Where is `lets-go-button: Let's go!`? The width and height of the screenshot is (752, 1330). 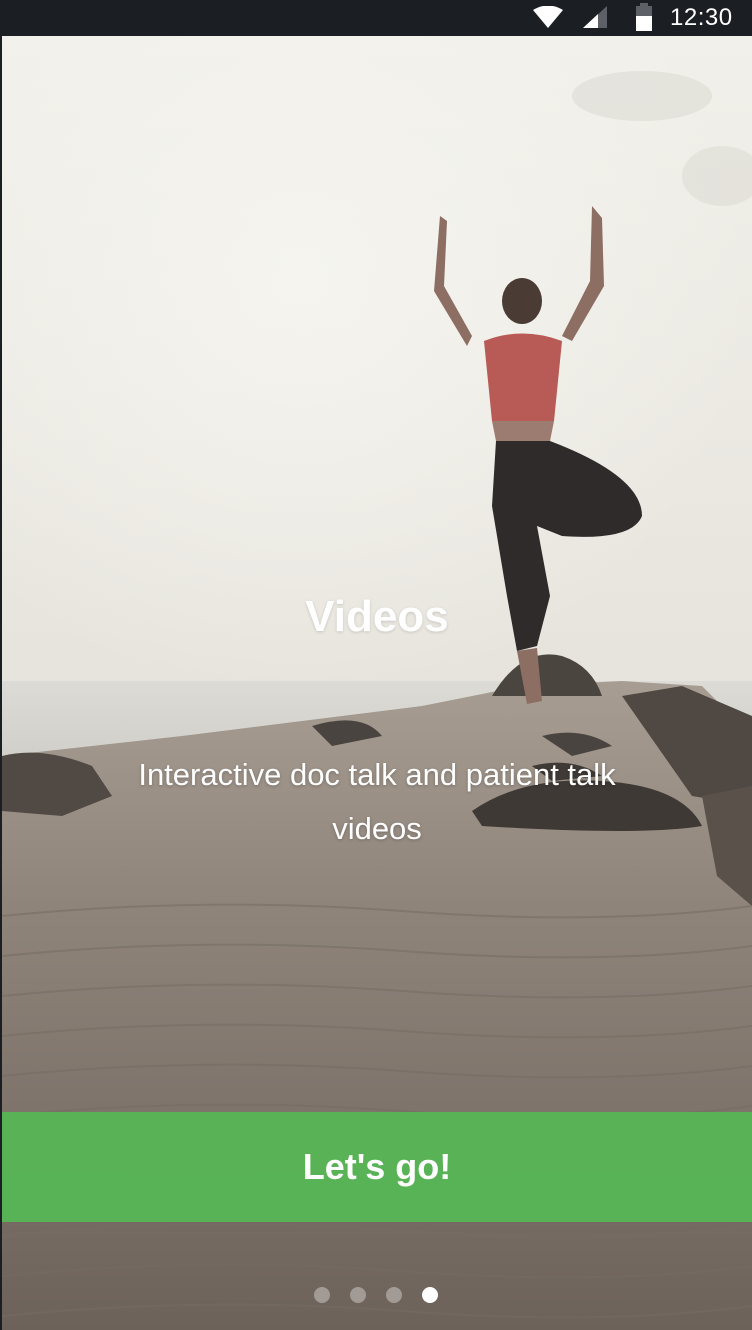
lets-go-button: Let's go! is located at coordinates (377, 1167).